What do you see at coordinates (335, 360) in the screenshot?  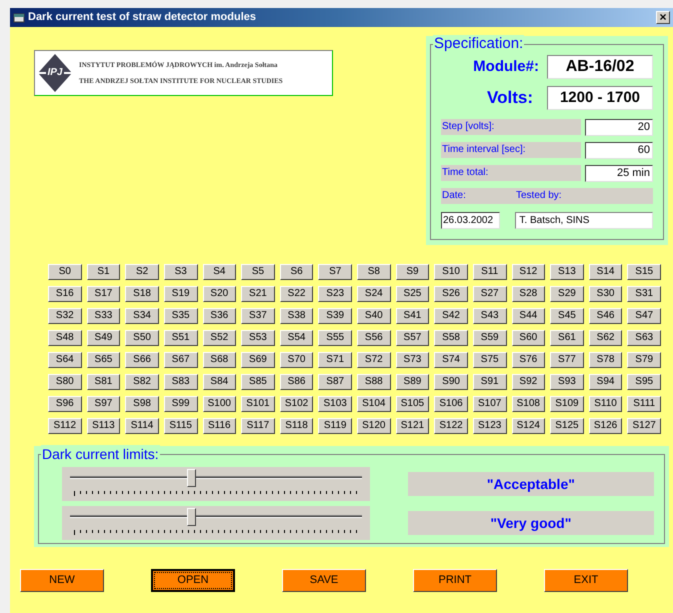 I see `sensor-button: S71` at bounding box center [335, 360].